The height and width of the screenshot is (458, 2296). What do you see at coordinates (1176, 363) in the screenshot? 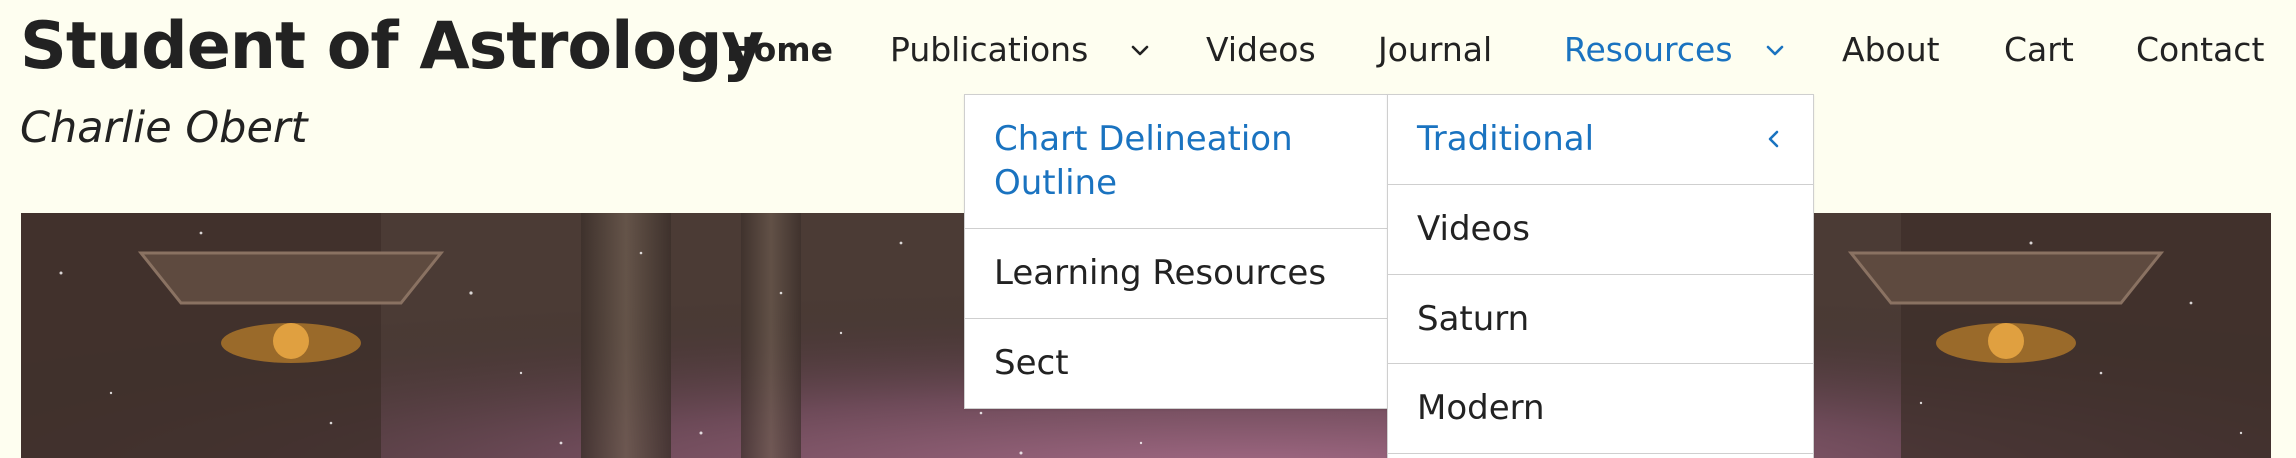
I see `menu-item-sect: Sect` at bounding box center [1176, 363].